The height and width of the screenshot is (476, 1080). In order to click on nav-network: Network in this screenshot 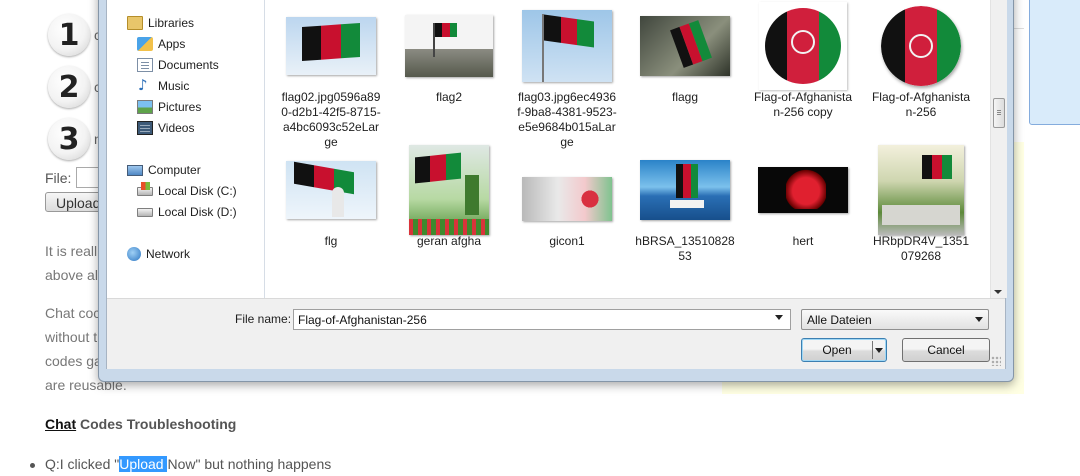, I will do `click(158, 254)`.